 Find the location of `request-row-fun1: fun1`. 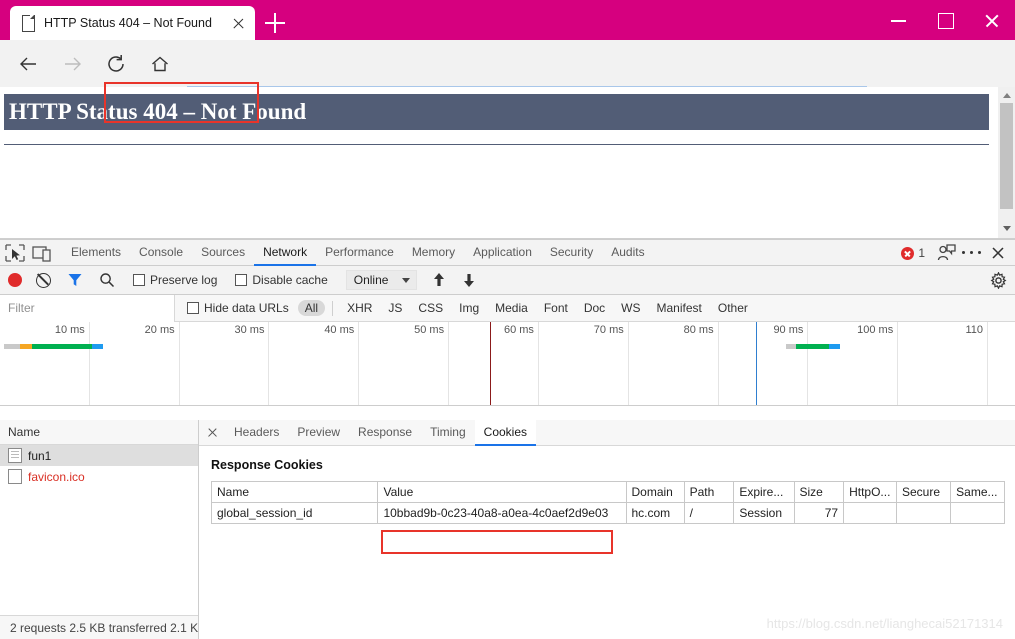

request-row-fun1: fun1 is located at coordinates (99, 455).